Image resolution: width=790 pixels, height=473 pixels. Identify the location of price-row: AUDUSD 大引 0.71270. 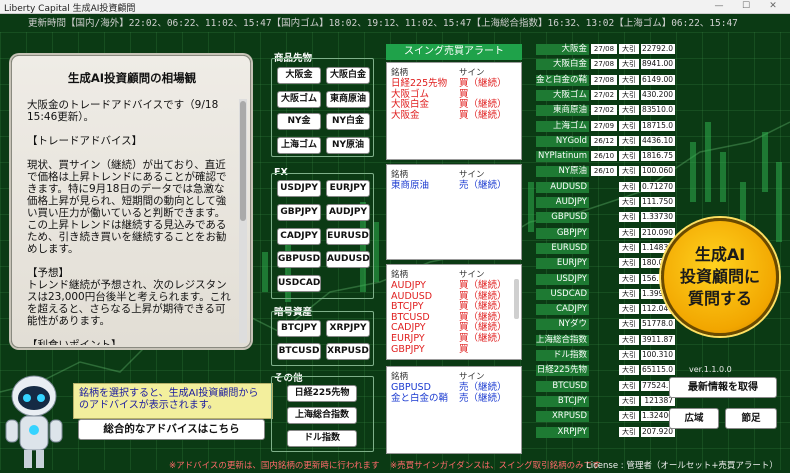
(606, 187).